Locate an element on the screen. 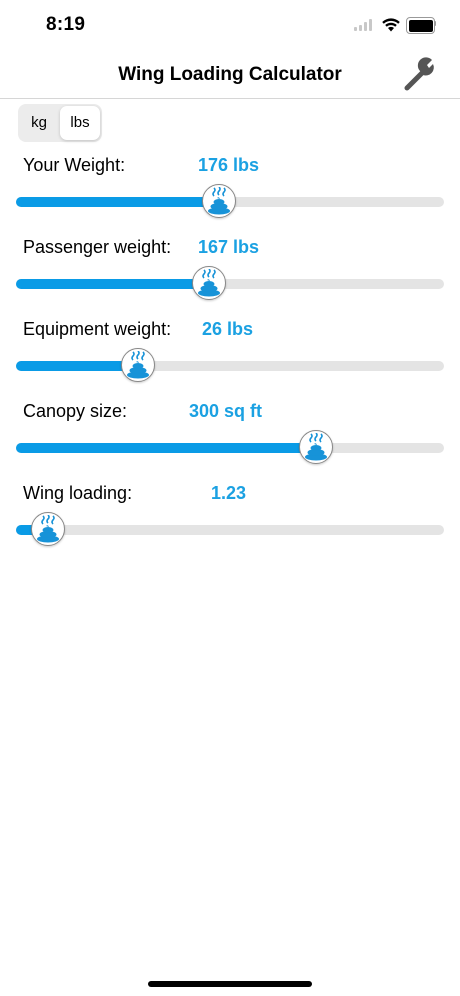 This screenshot has width=460, height=996. canopy-size-slider-fill is located at coordinates (166, 448).